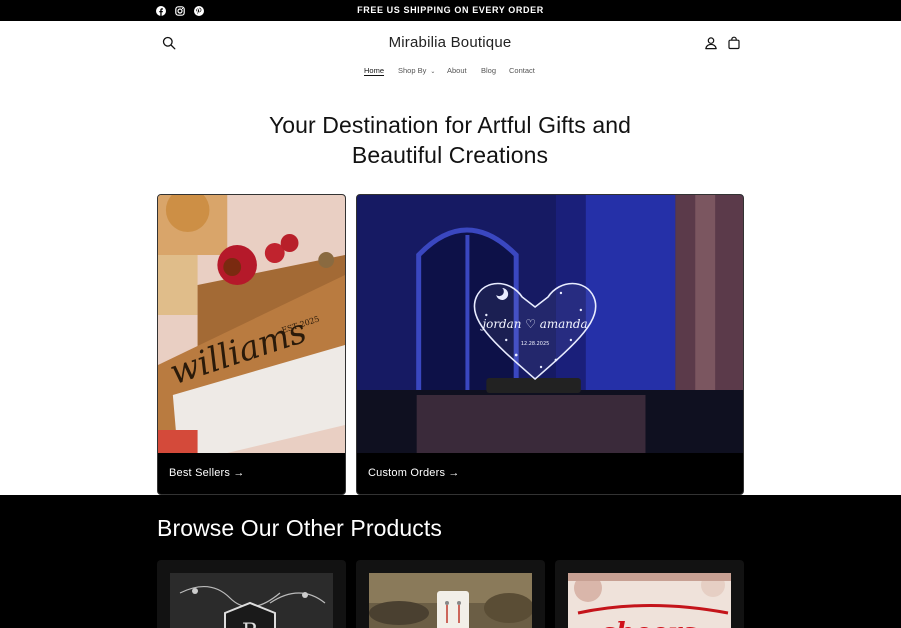  I want to click on nav-item-label: Shop By, so click(412, 70).